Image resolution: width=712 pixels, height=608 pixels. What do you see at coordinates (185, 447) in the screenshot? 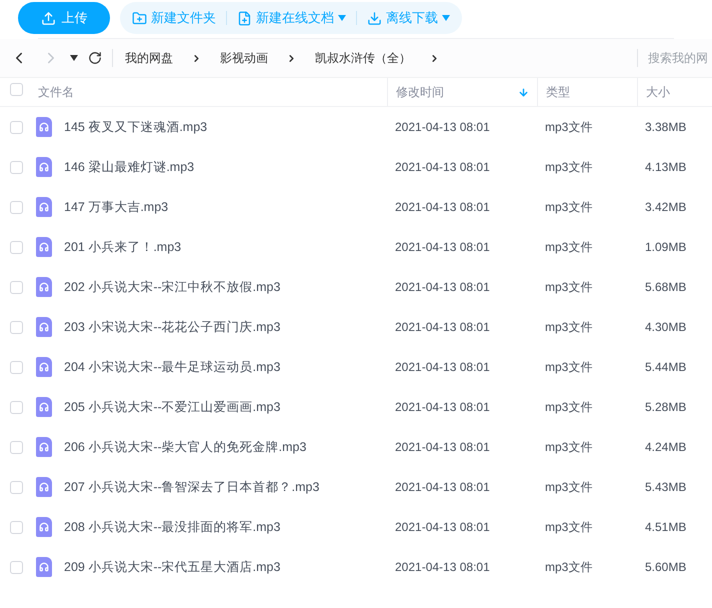
I see `file-name: 206 小兵说大宋--柴大官人的免死金牌.mp3` at bounding box center [185, 447].